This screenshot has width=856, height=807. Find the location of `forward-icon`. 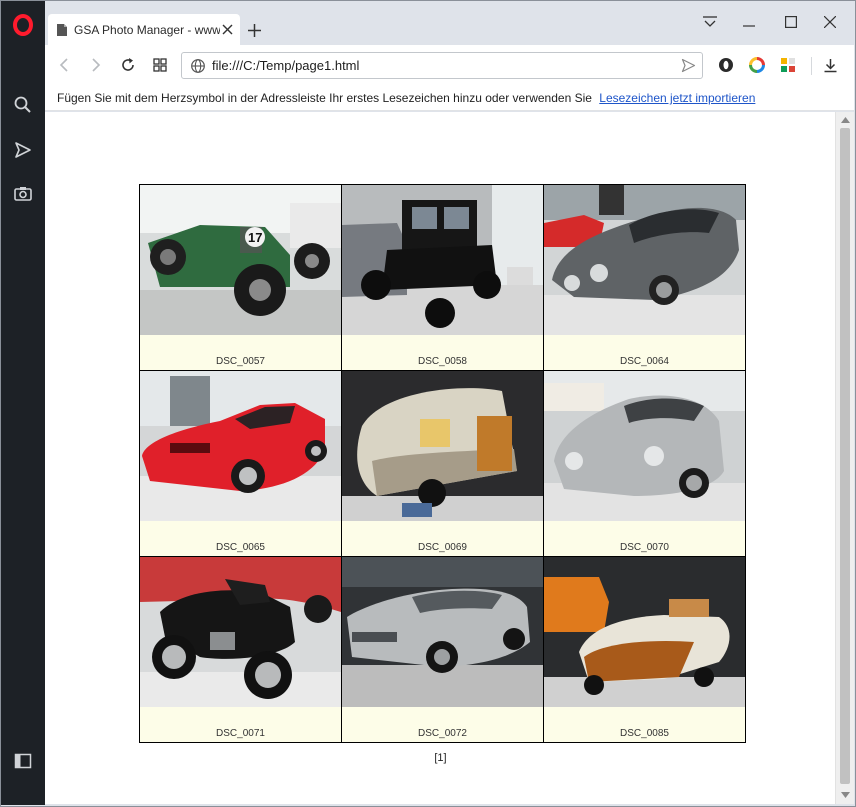

forward-icon is located at coordinates (96, 65).